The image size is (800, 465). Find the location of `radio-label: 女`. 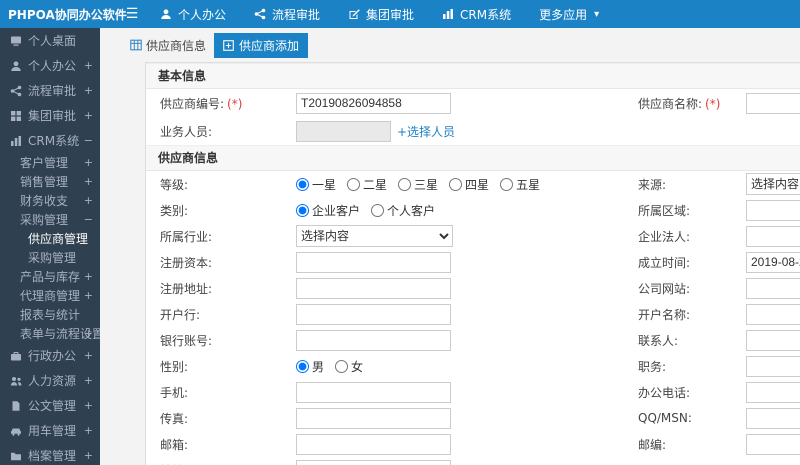

radio-label: 女 is located at coordinates (357, 366).